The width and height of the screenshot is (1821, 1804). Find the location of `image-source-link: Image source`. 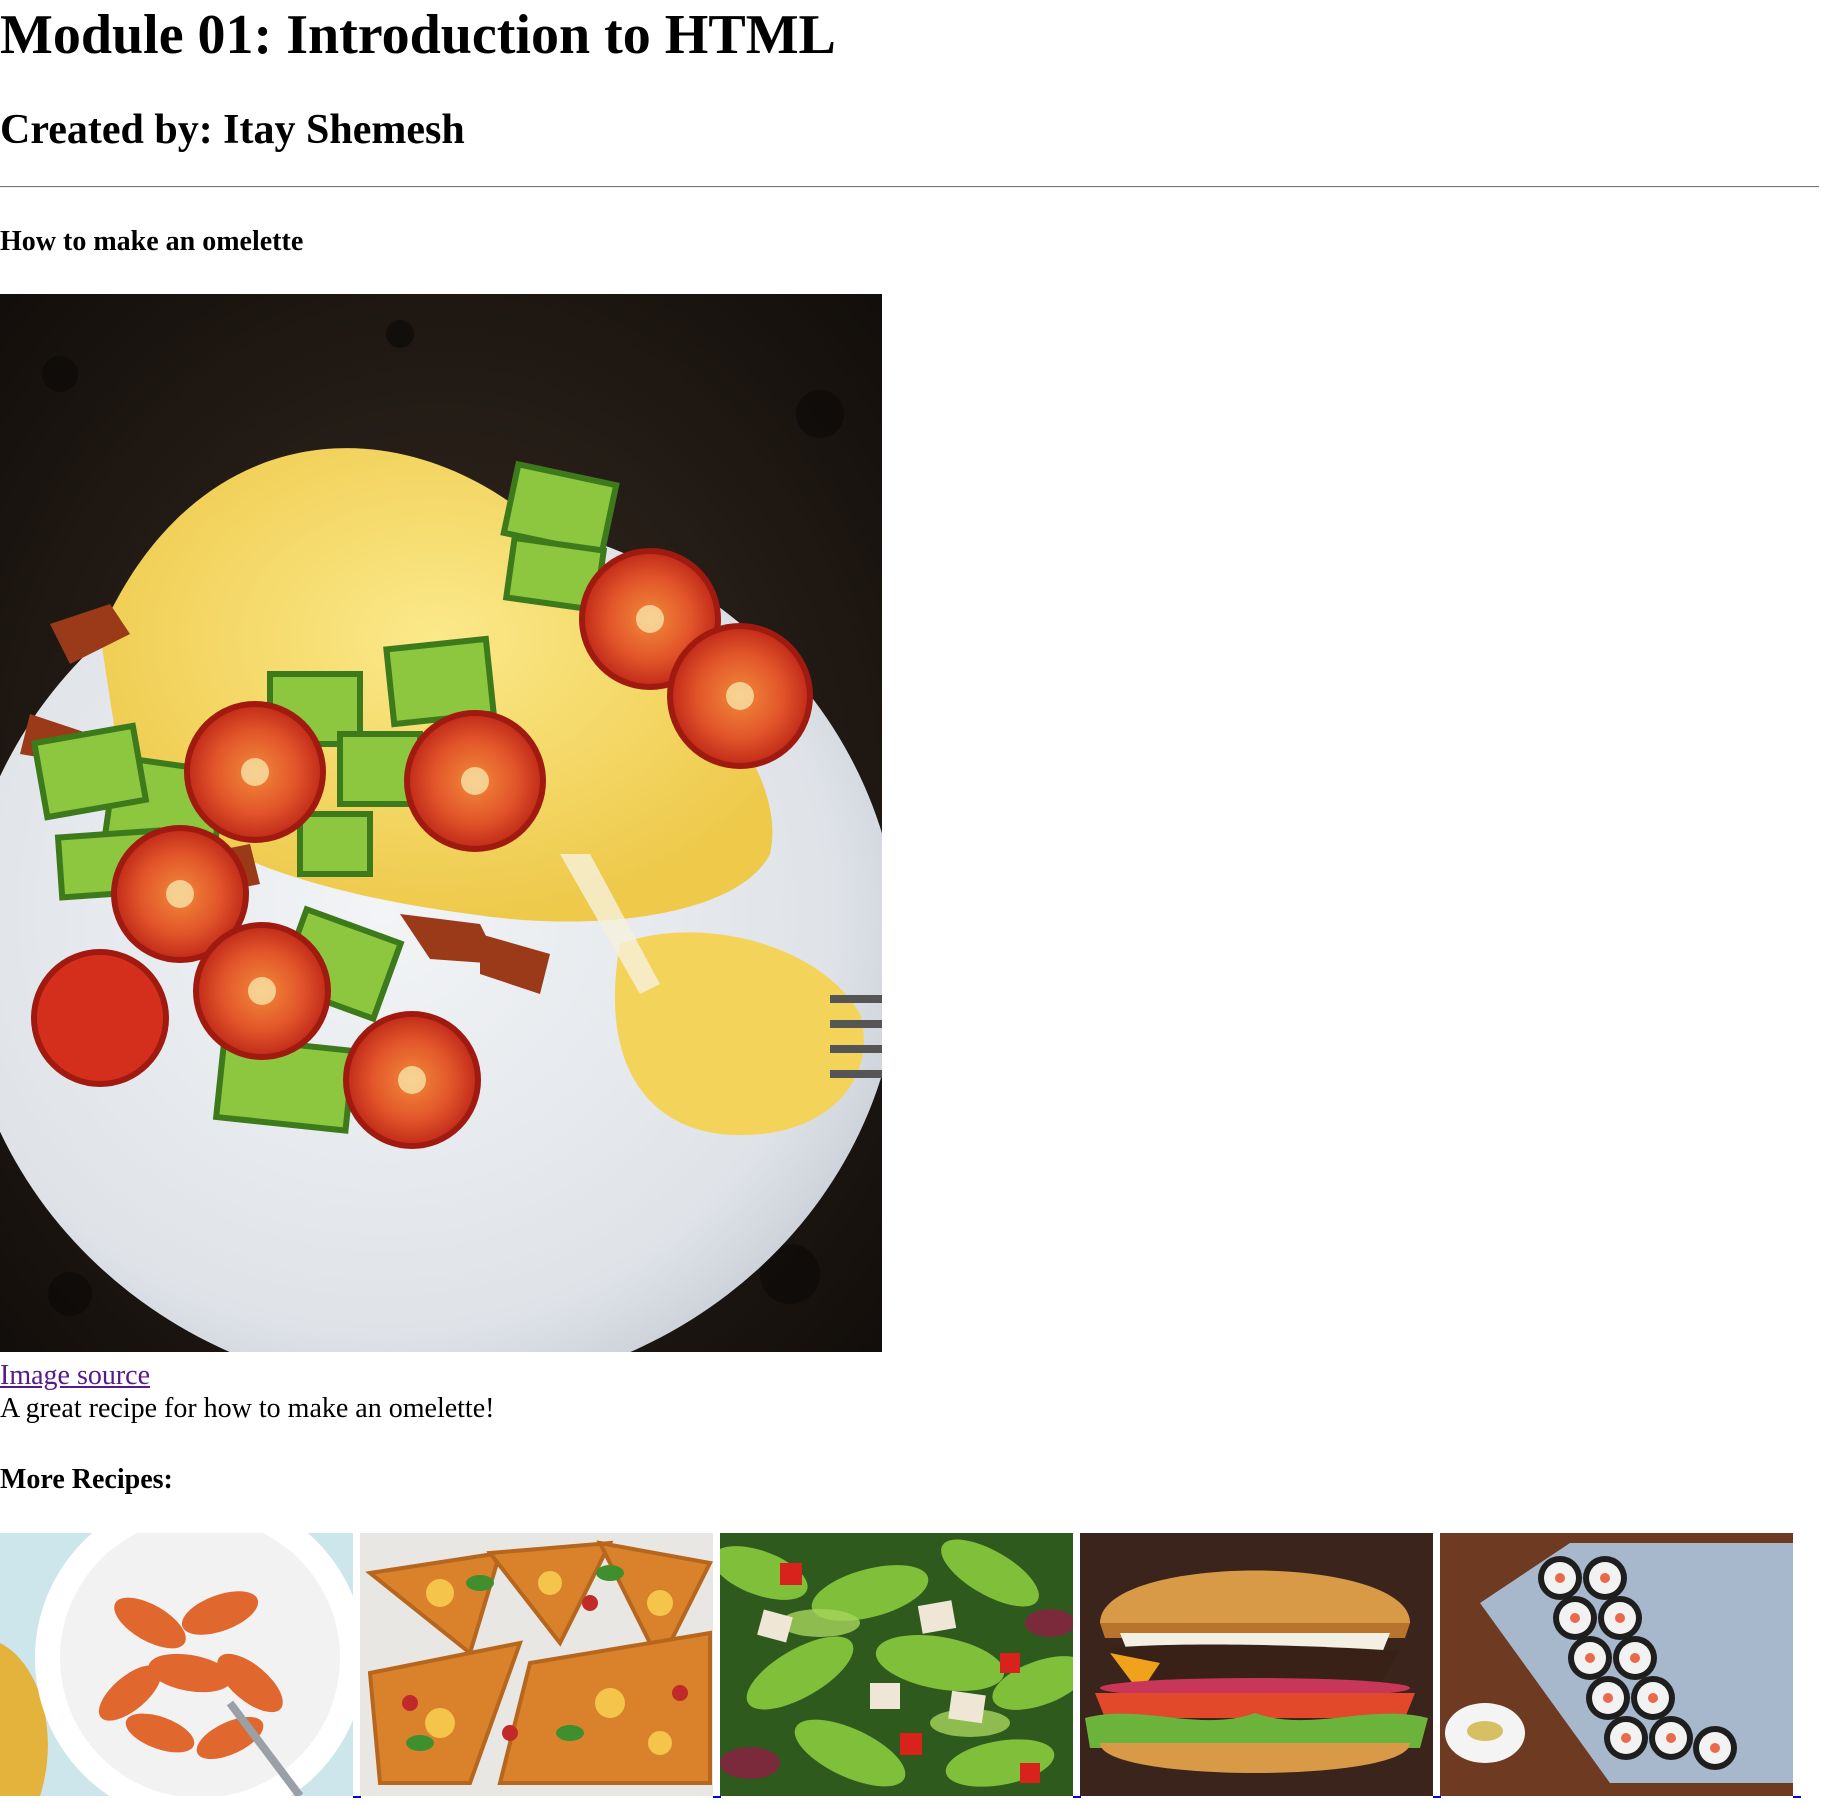

image-source-link: Image source is located at coordinates (75, 1376).